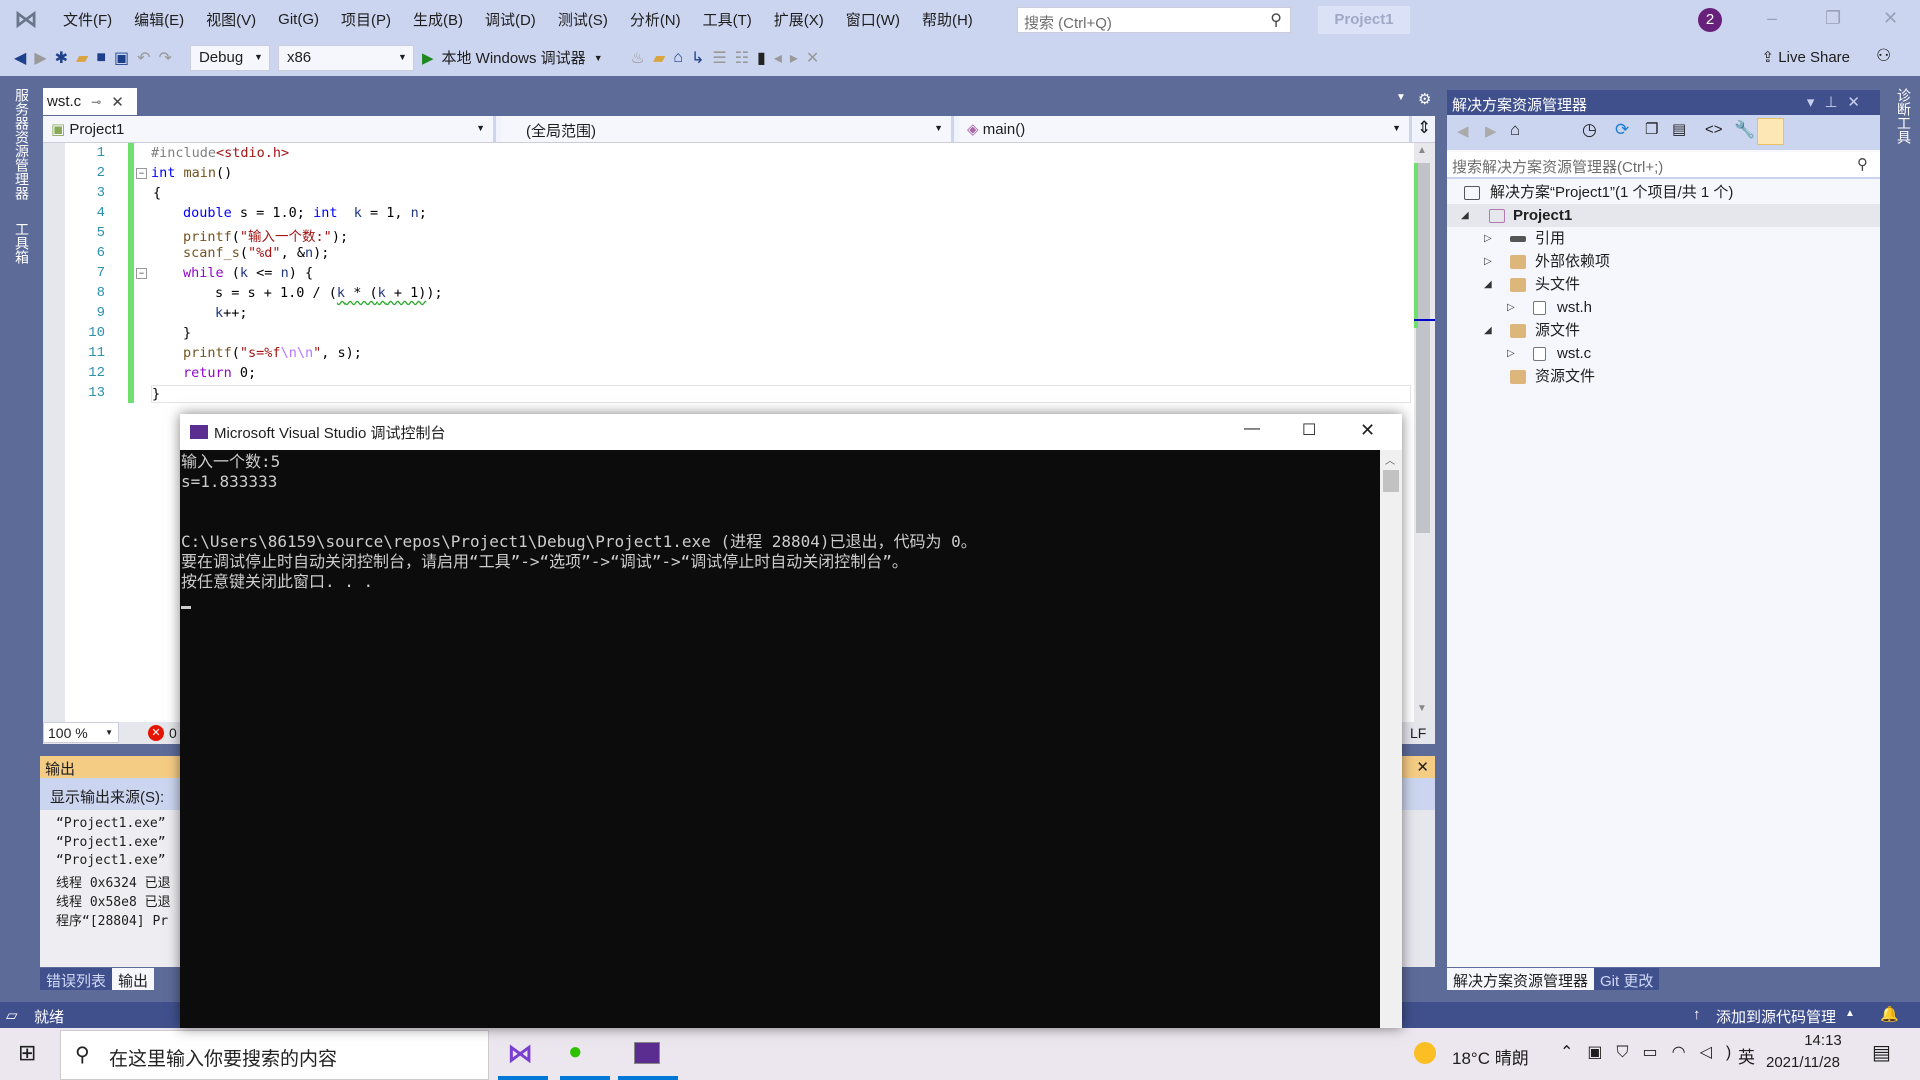  What do you see at coordinates (1490, 1056) in the screenshot?
I see `weather-text: 18°C 晴朗` at bounding box center [1490, 1056].